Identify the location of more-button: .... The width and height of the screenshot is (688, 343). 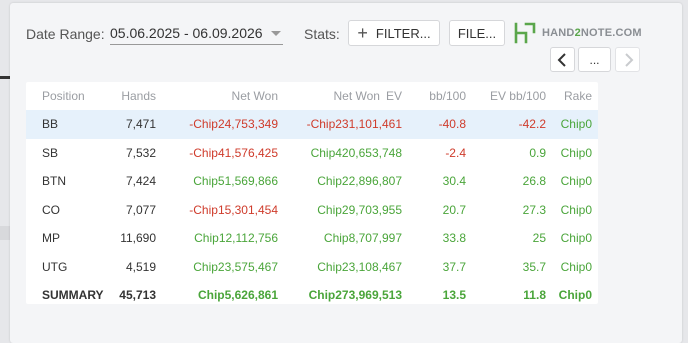
(594, 59).